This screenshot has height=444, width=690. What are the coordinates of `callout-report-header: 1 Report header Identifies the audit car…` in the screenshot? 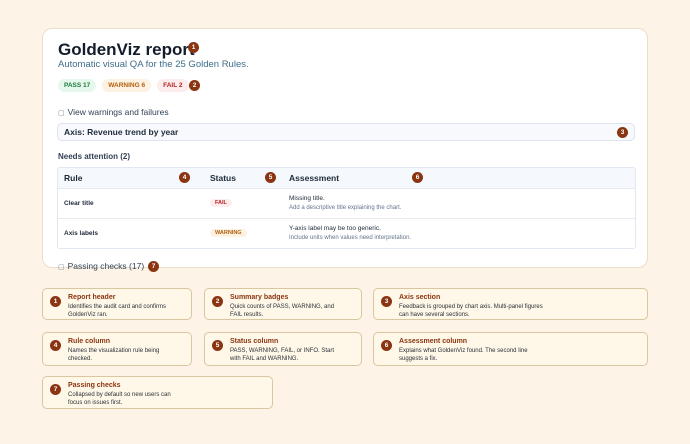 It's located at (117, 304).